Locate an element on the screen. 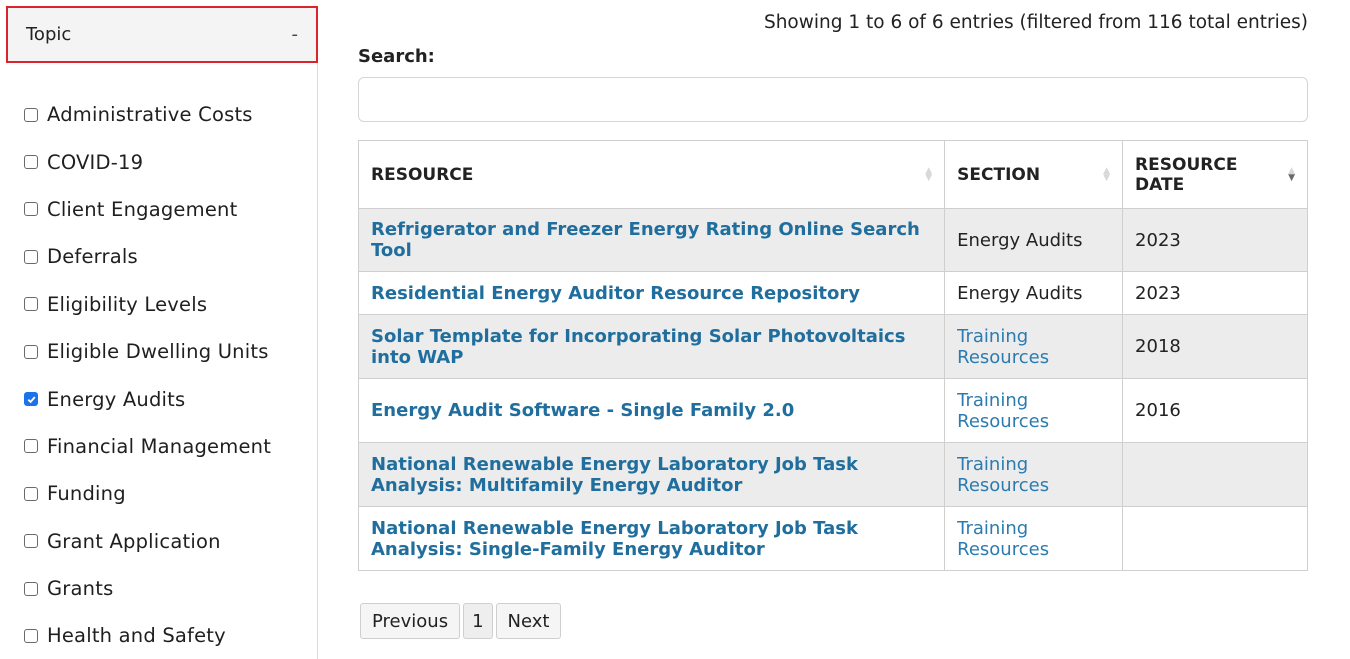 The width and height of the screenshot is (1350, 659). topic-filter-item: Client Engagement is located at coordinates (147, 209).